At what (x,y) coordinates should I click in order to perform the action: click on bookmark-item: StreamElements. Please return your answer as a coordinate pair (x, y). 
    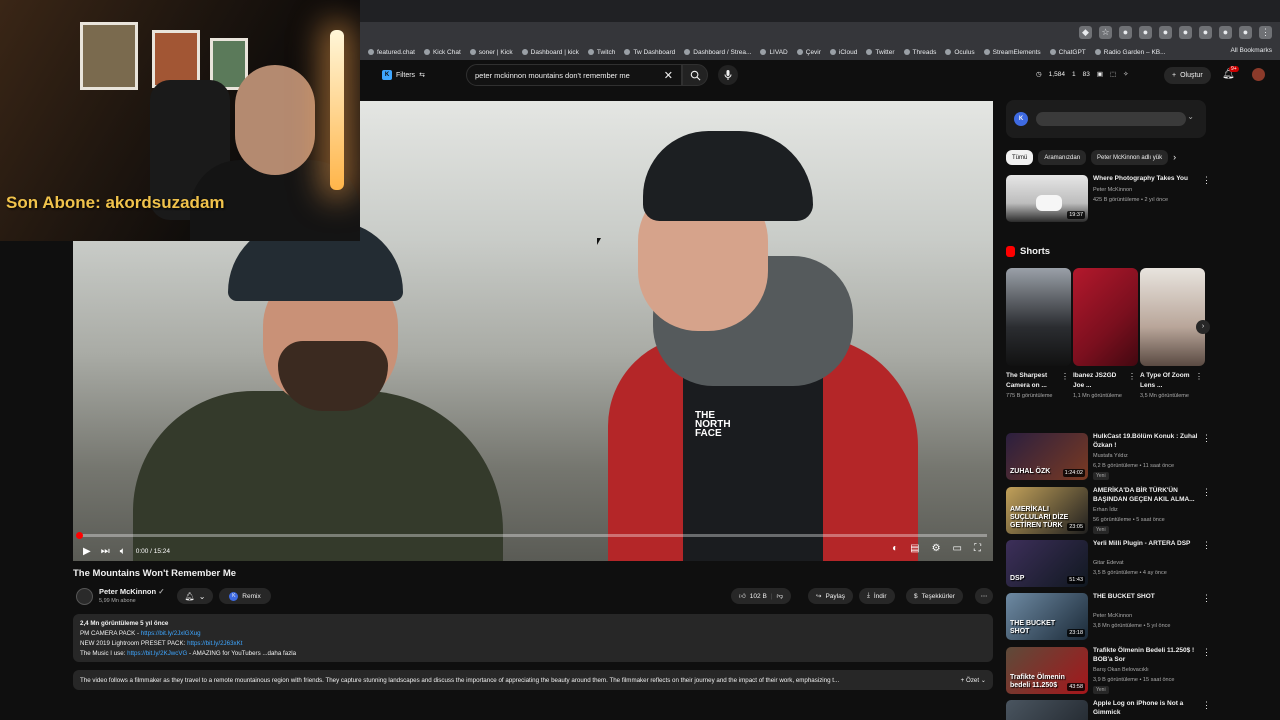
    Looking at the image, I should click on (1012, 52).